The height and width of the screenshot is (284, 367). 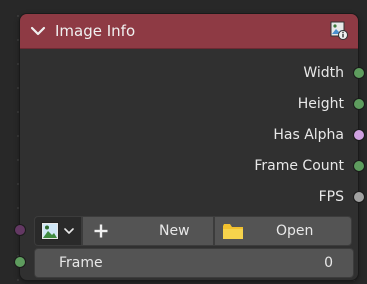 What do you see at coordinates (81, 263) in the screenshot?
I see `frame-field-label: Frame` at bounding box center [81, 263].